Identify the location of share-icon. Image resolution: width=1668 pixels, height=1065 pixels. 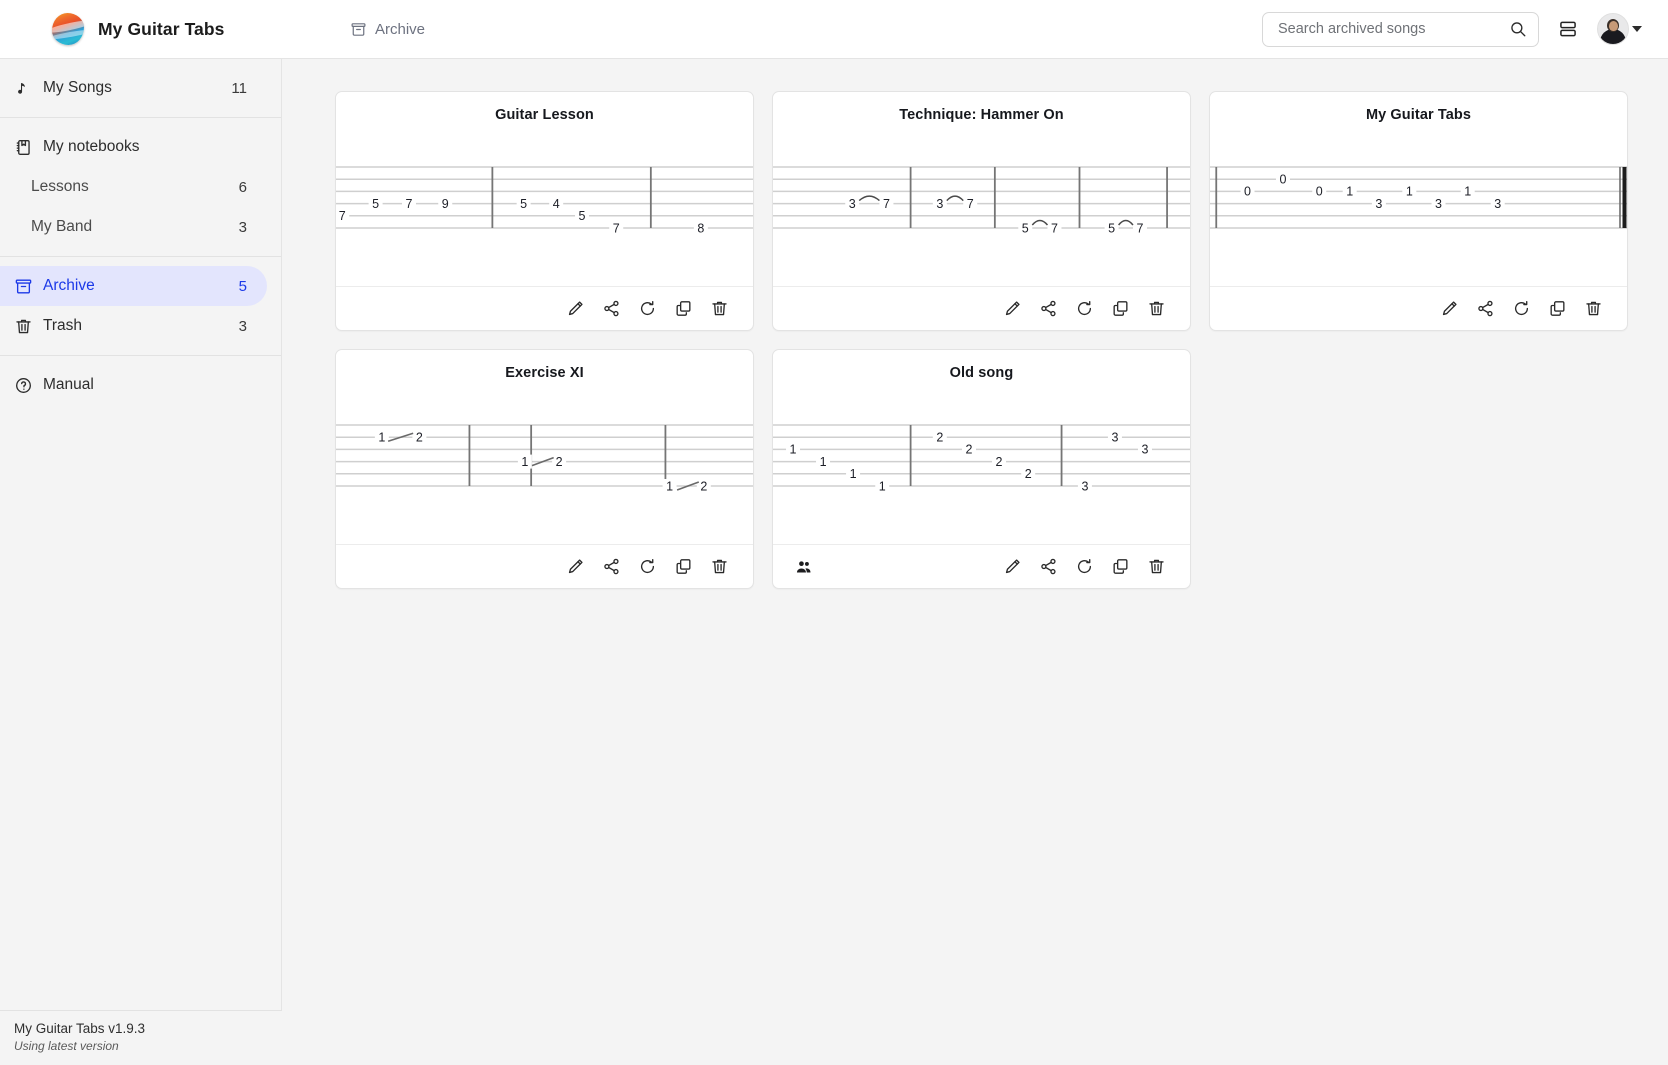
(611, 308).